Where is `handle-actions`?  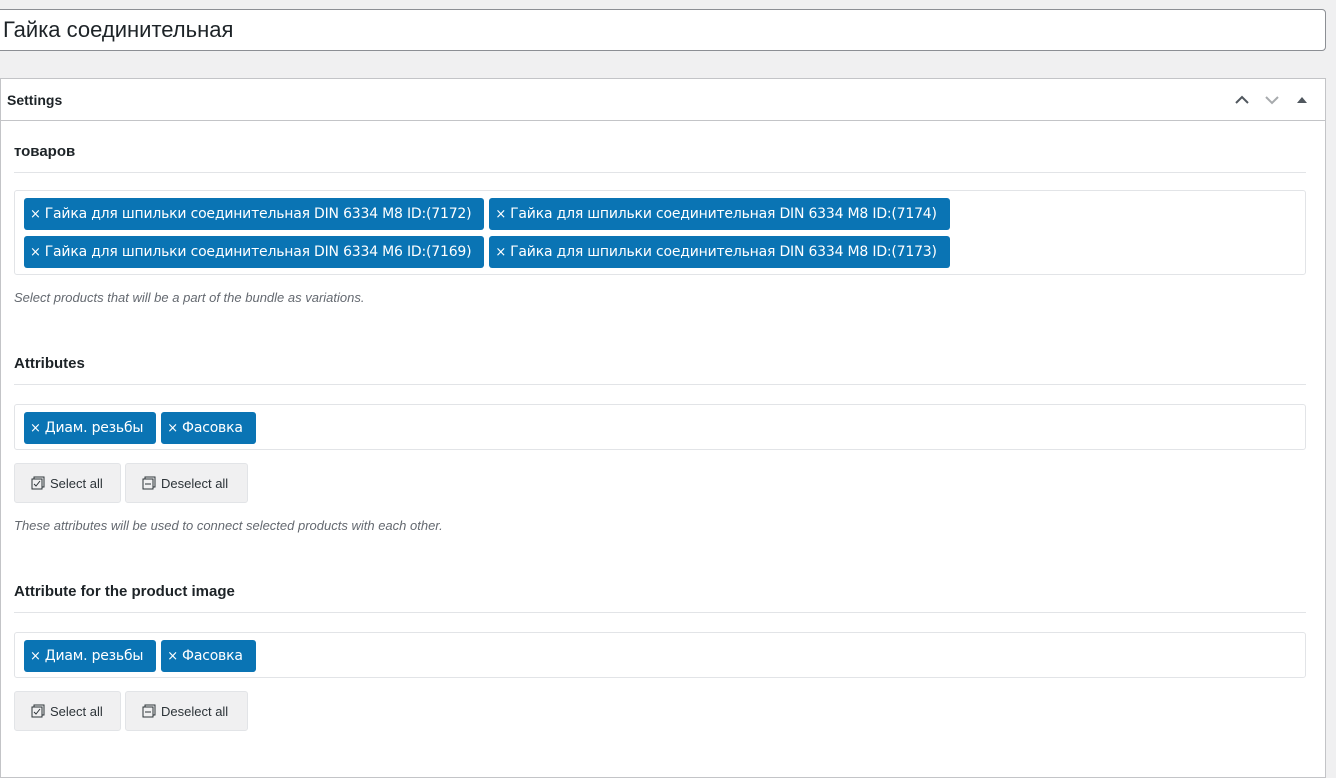
handle-actions is located at coordinates (1272, 100).